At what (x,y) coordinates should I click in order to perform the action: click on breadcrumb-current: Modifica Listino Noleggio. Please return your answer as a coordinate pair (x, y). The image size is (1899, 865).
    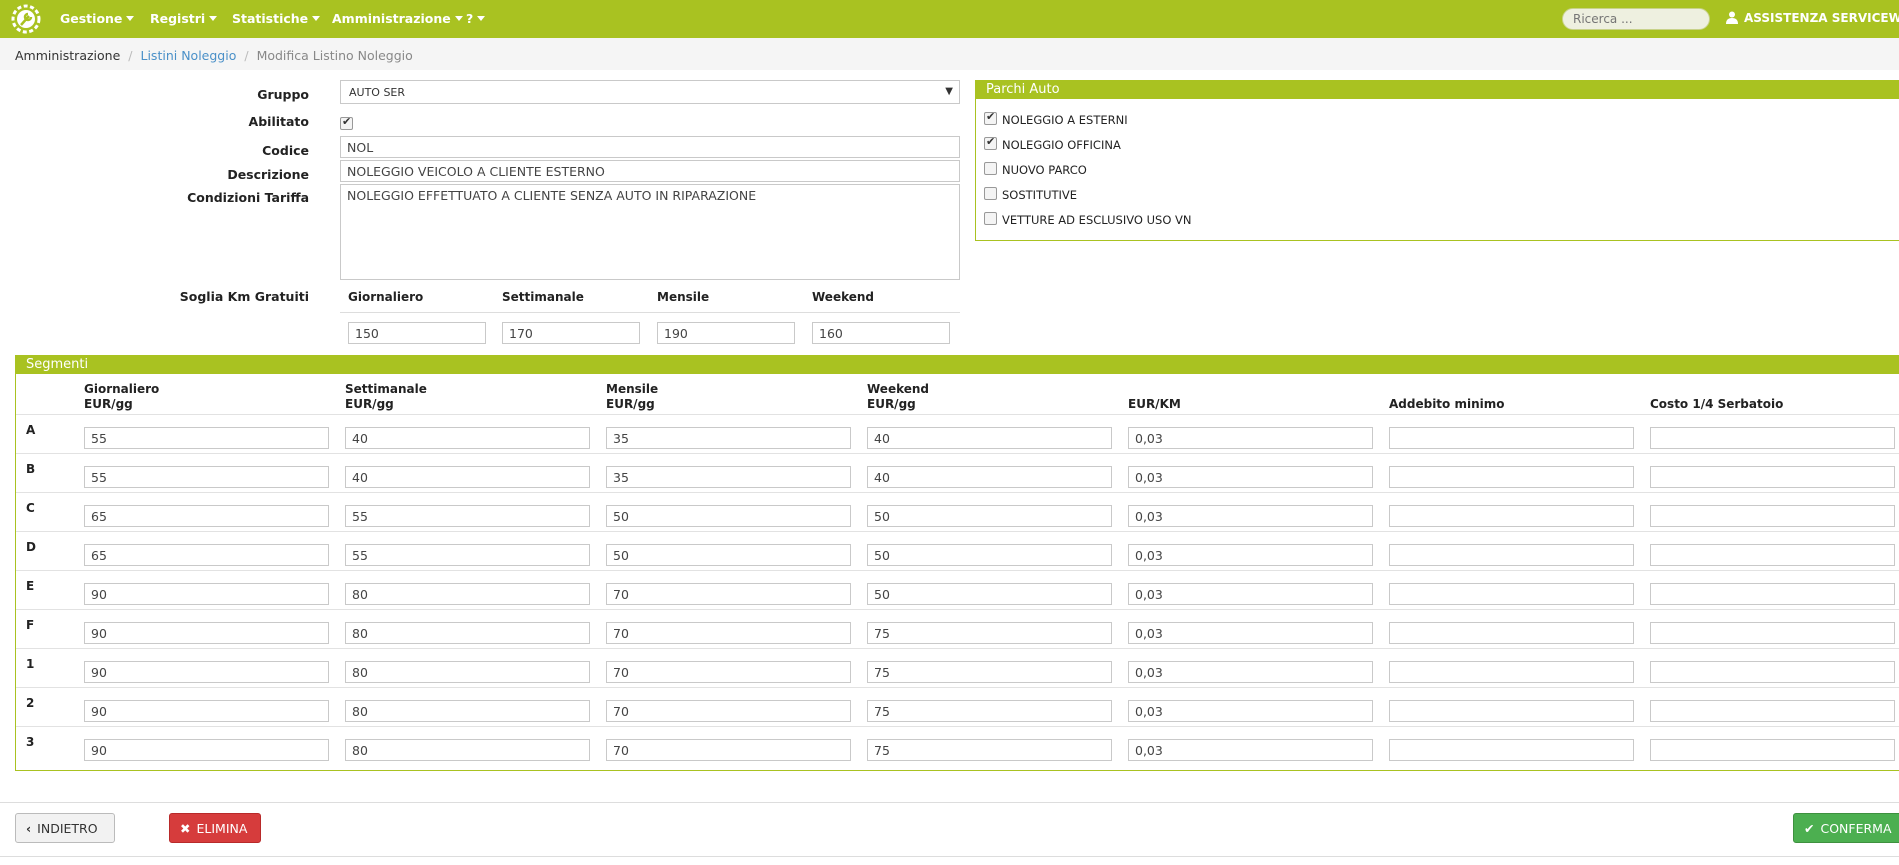
    Looking at the image, I should click on (334, 55).